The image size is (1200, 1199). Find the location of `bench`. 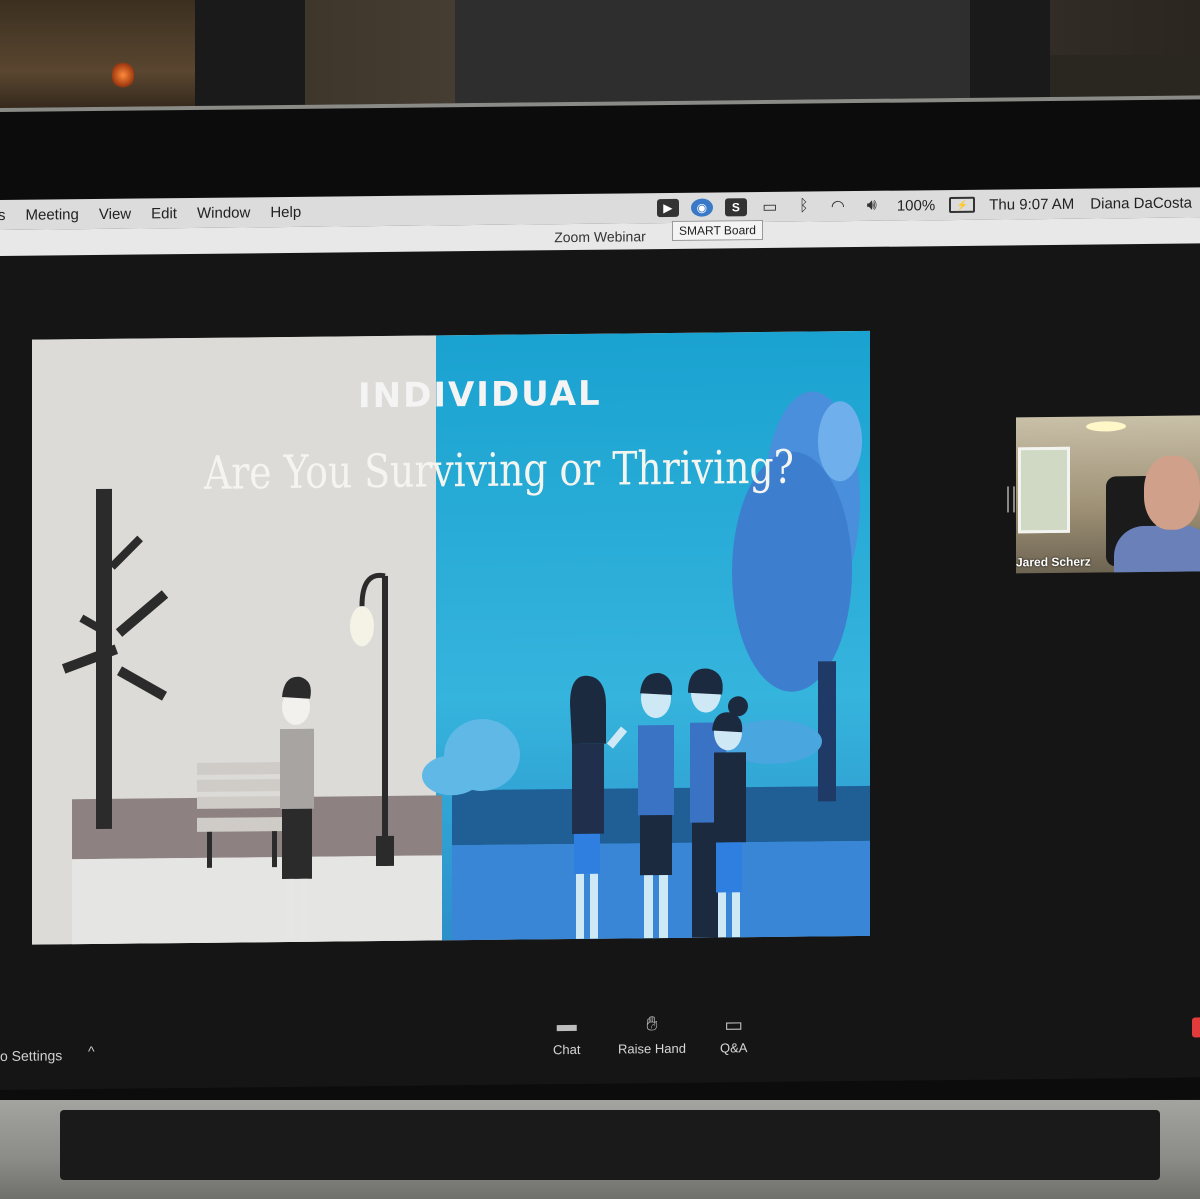

bench is located at coordinates (242, 814).